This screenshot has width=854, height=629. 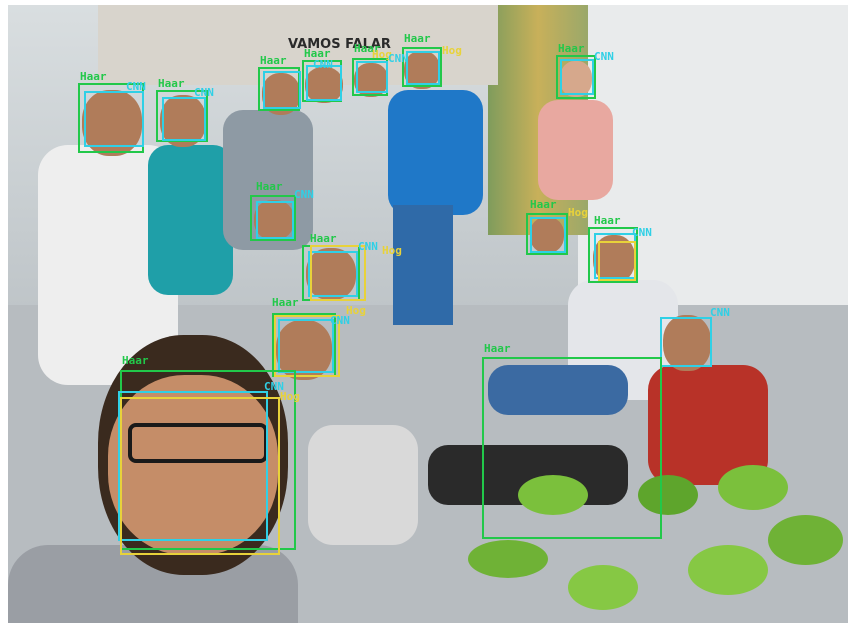 I want to click on person-blue-shirt, so click(x=435, y=152).